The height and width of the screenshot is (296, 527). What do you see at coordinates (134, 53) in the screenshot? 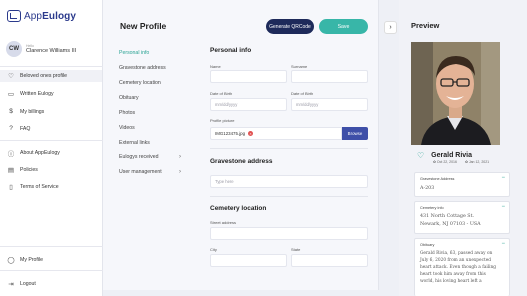
I see `section-link-personal-info: Personal info` at bounding box center [134, 53].